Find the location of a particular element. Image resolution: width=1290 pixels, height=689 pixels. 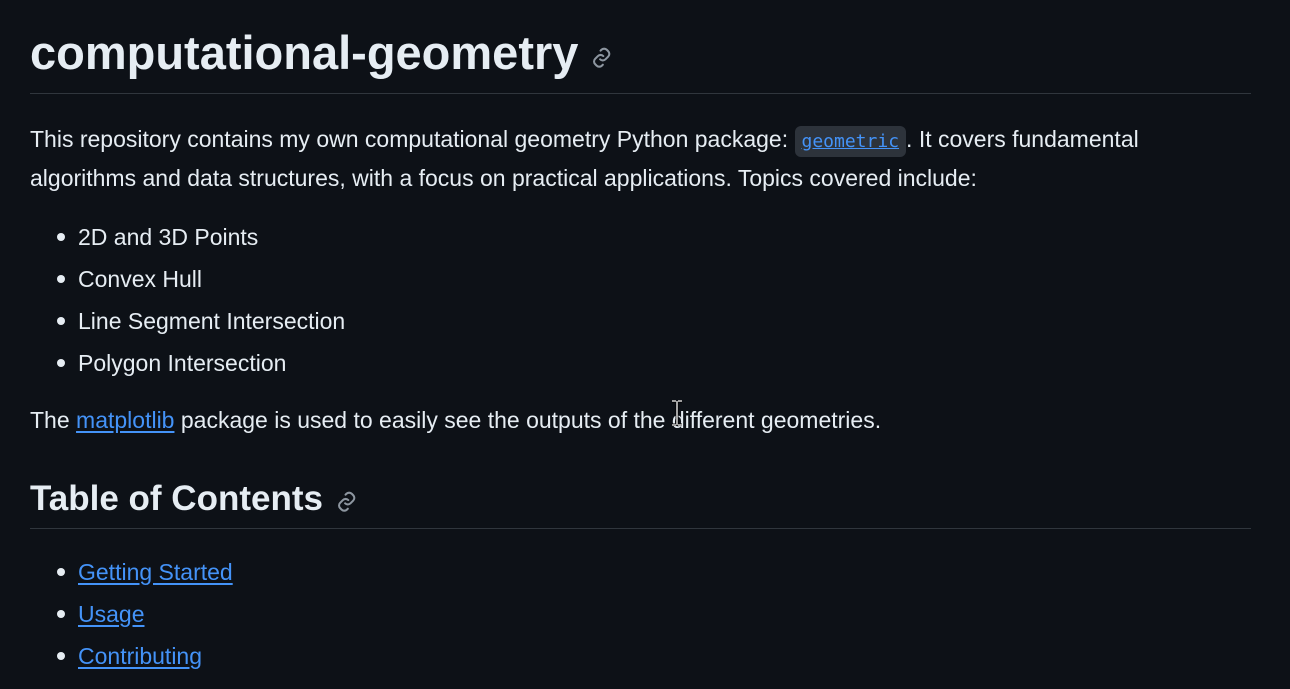

toc-link-usage: Usage is located at coordinates (111, 614).